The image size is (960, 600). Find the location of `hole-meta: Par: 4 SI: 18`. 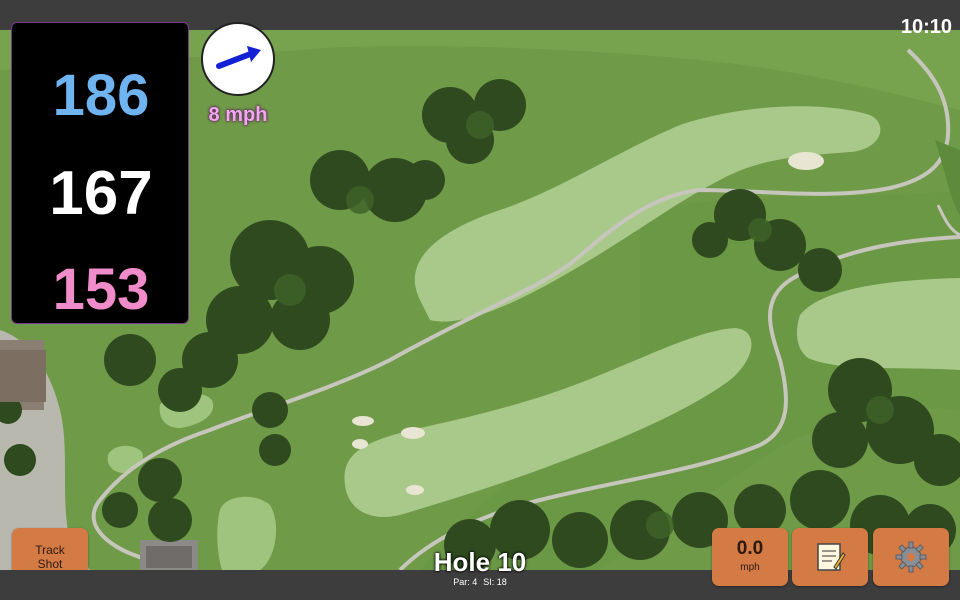

hole-meta: Par: 4 SI: 18 is located at coordinates (480, 582).